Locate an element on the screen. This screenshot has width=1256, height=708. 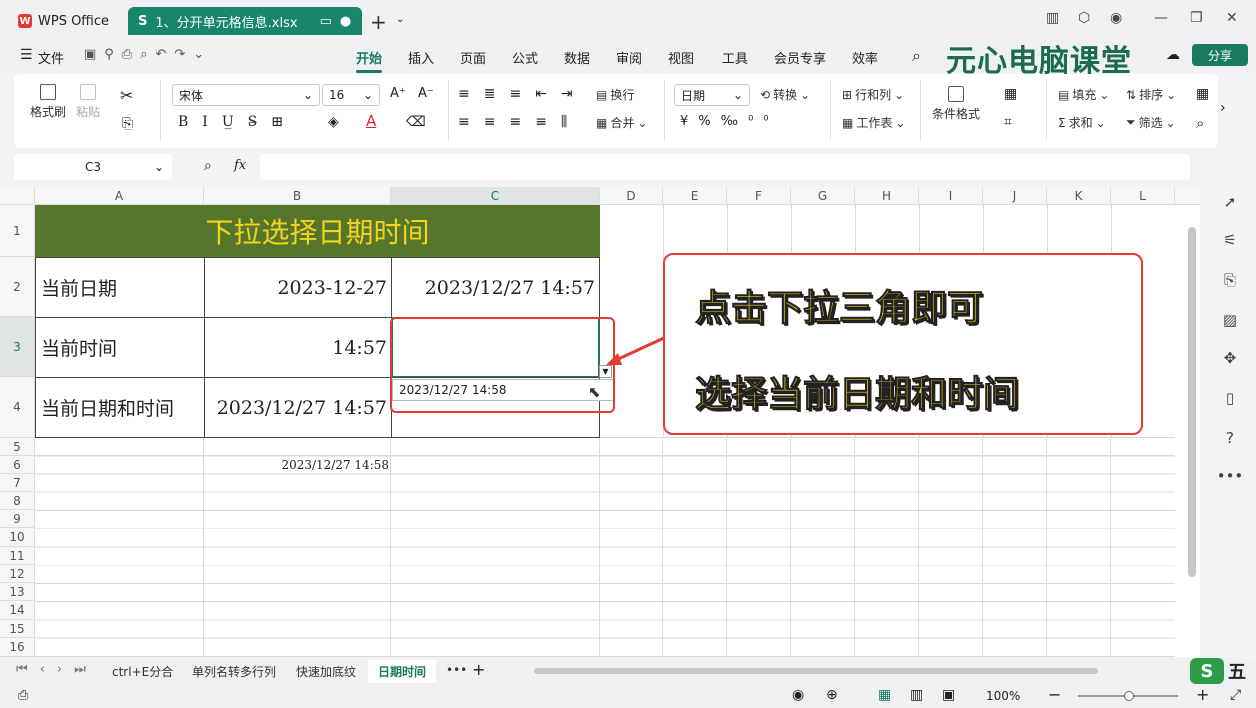
new-tab-button: + is located at coordinates (378, 22).